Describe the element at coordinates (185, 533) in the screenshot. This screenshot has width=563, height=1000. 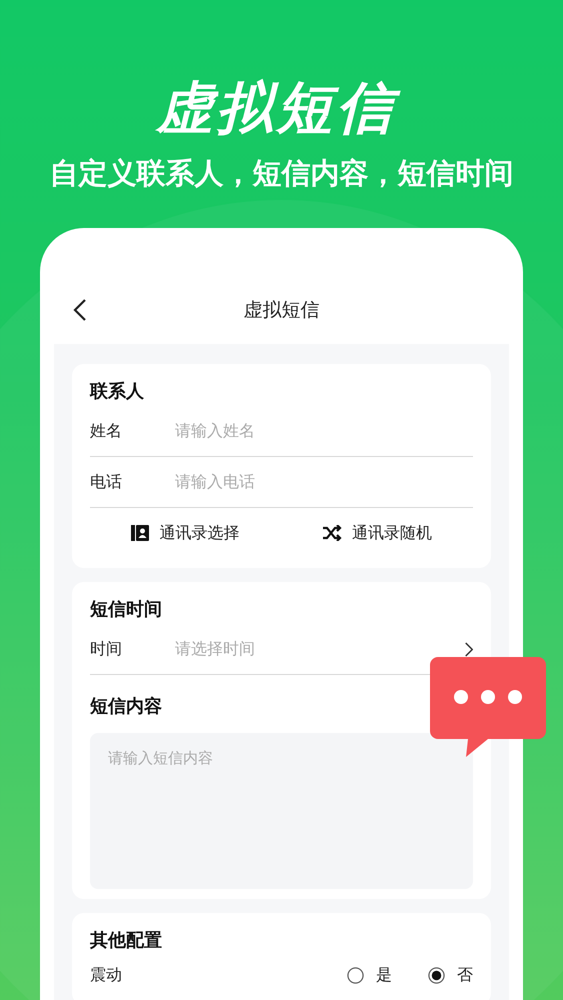
I see `contact-action-button: 通讯录选择` at that location.